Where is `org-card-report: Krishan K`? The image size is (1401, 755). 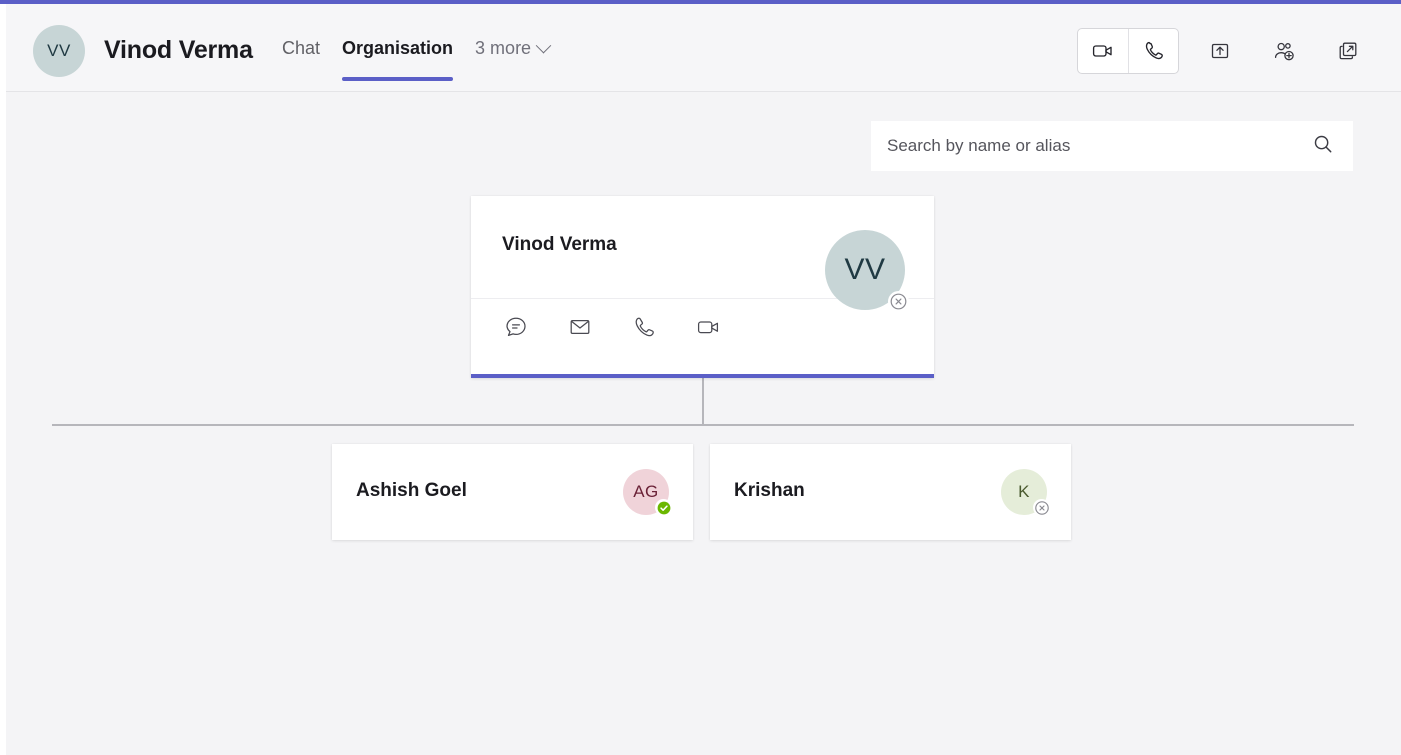 org-card-report: Krishan K is located at coordinates (890, 492).